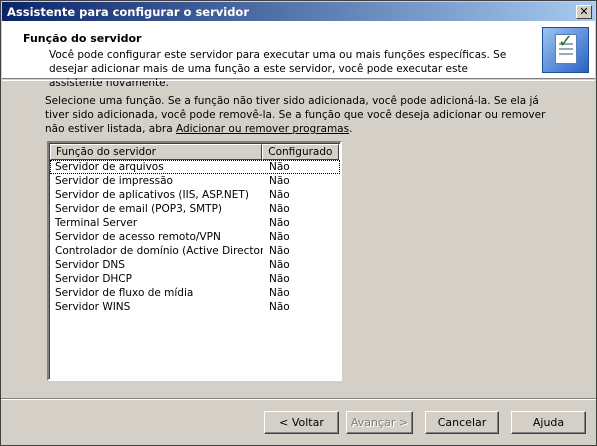 This screenshot has height=446, width=597. Describe the element at coordinates (124, 293) in the screenshot. I see `role-name-cell: Servidor de fluxo de mídia` at that location.